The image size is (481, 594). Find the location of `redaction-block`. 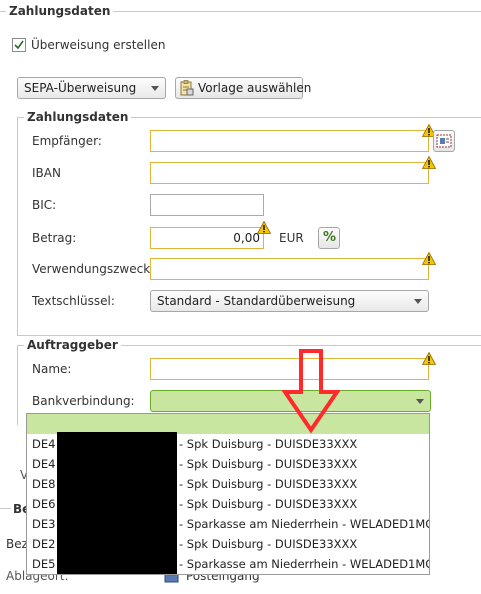

redaction-block is located at coordinates (117, 503).